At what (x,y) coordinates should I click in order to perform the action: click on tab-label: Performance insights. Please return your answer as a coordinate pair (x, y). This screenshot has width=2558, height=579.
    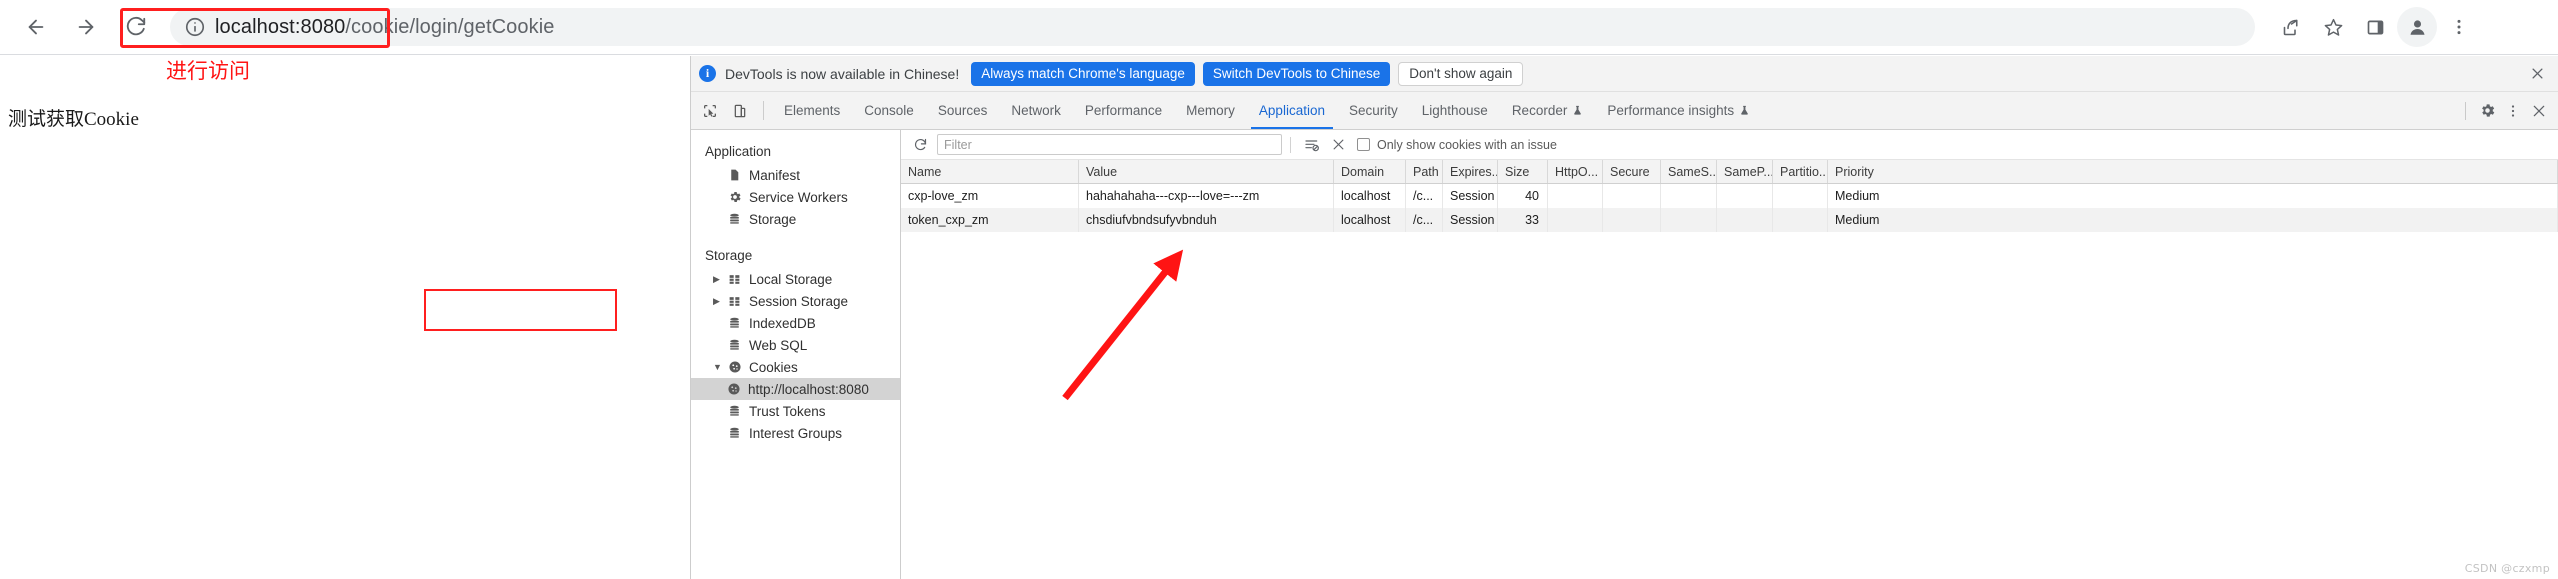
    Looking at the image, I should click on (1671, 110).